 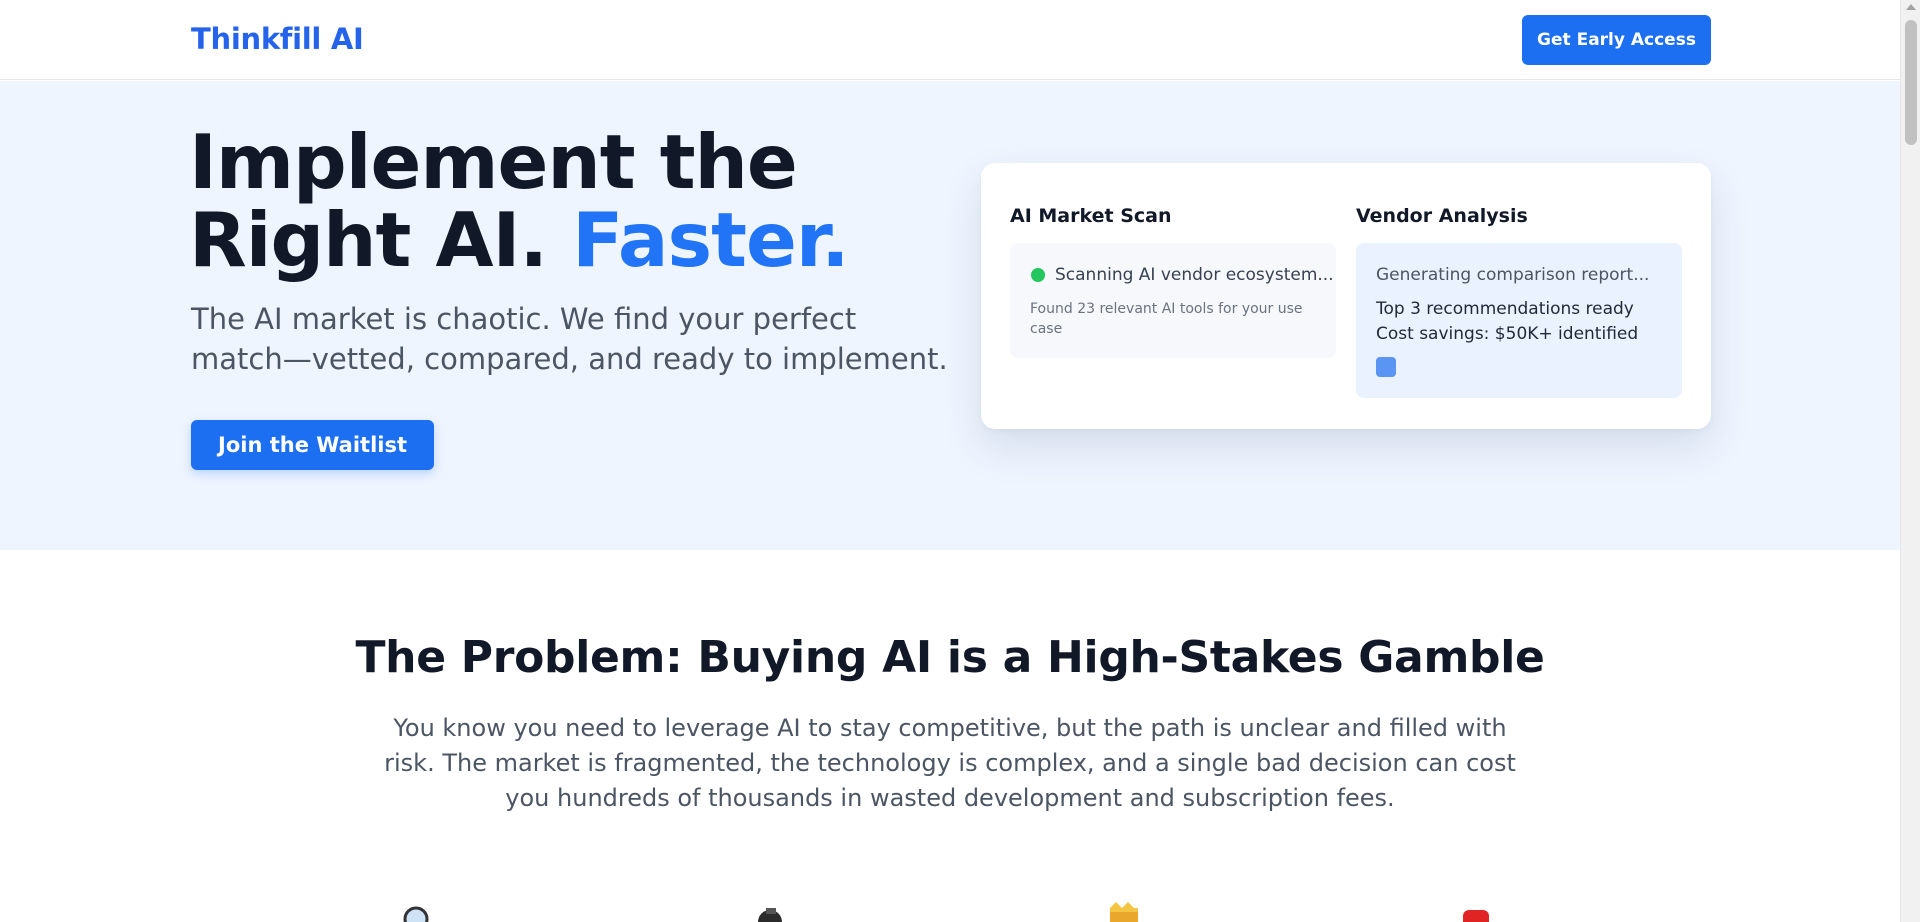 What do you see at coordinates (1911, 7) in the screenshot?
I see `scroll-up-arrow-icon` at bounding box center [1911, 7].